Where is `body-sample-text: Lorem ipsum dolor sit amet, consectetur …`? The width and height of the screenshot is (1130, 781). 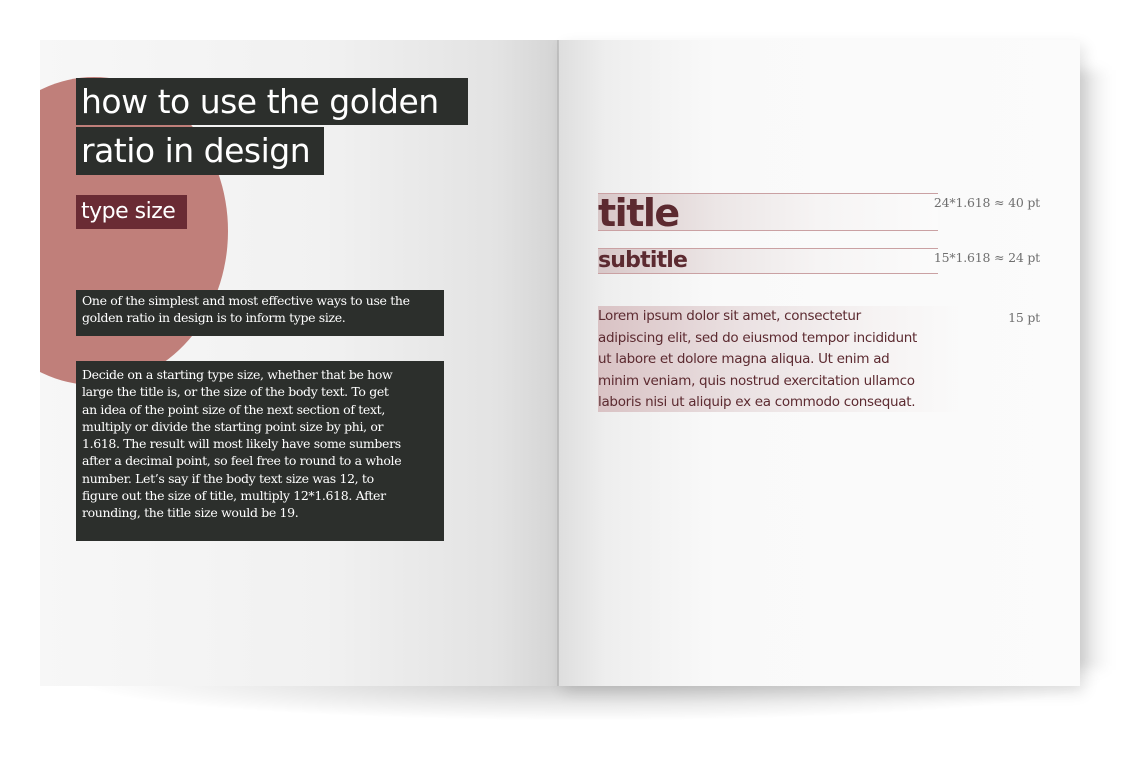
body-sample-text: Lorem ipsum dolor sit amet, consectetur … is located at coordinates (757, 360).